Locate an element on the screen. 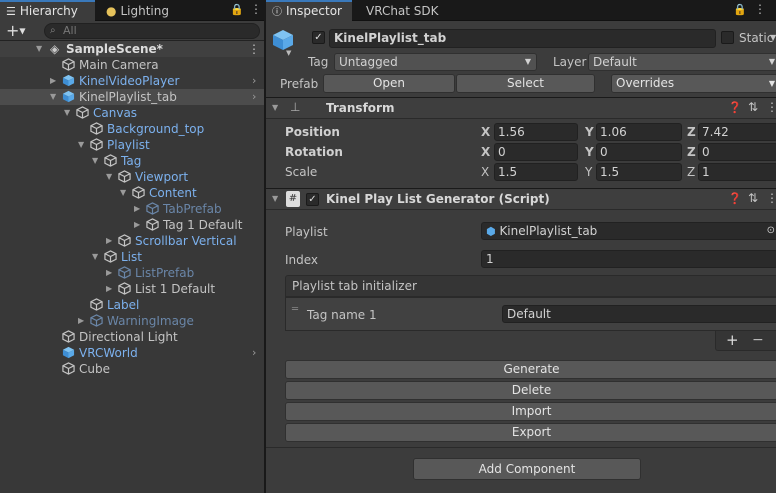 The height and width of the screenshot is (493, 776). position-y-axis: Y is located at coordinates (589, 132).